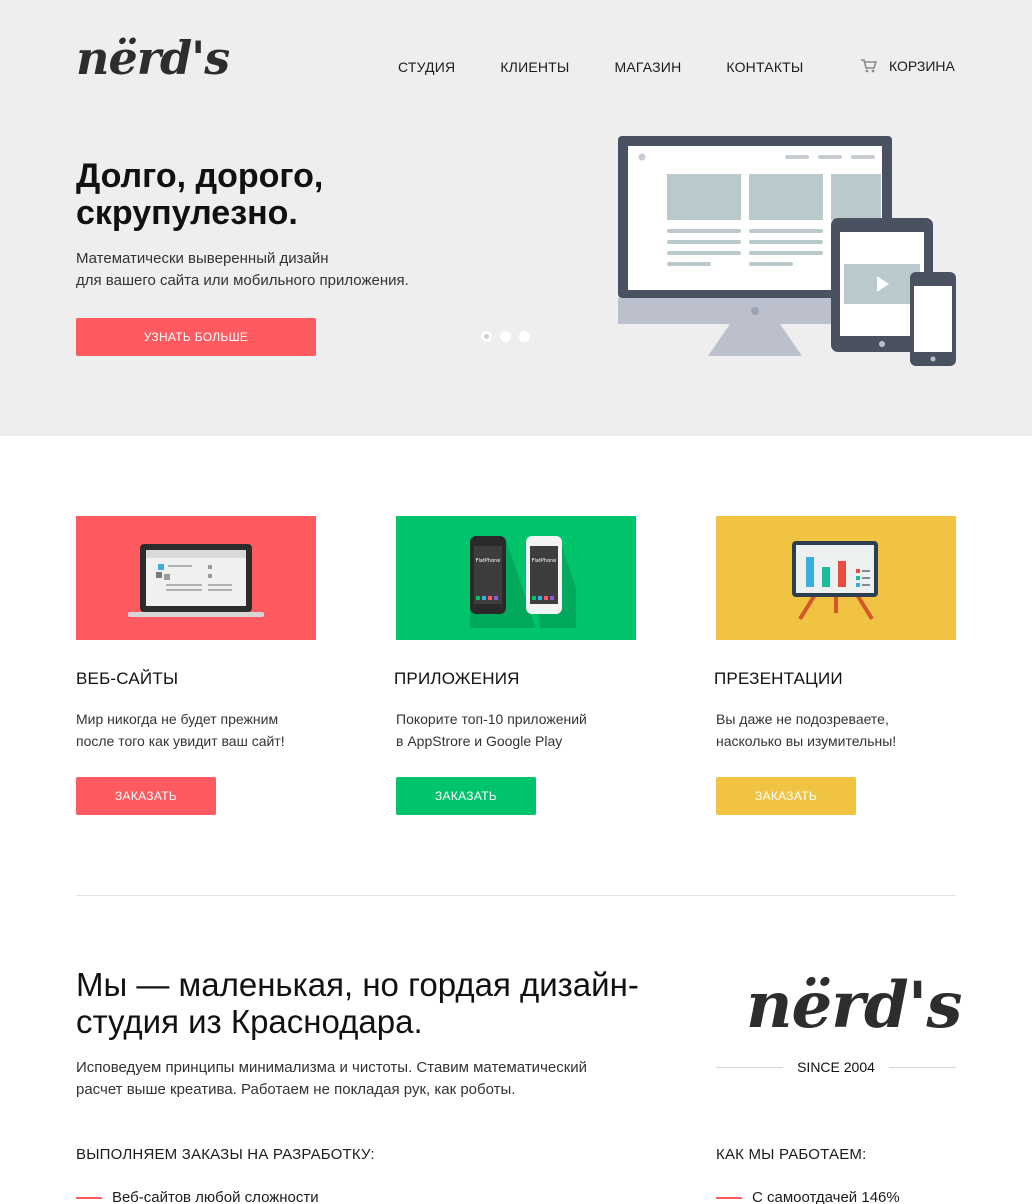 This screenshot has width=1032, height=1204. Describe the element at coordinates (200, 194) in the screenshot. I see `hero-title: Долго, дорого, скрупулезно.` at that location.